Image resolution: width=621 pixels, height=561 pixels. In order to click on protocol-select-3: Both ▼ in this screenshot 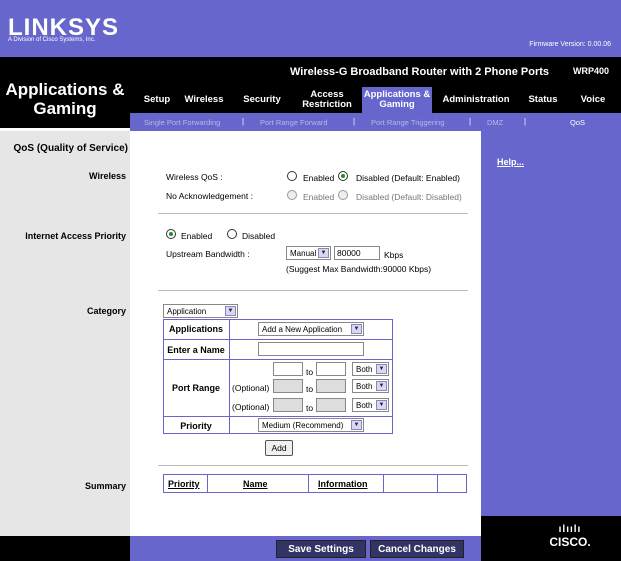, I will do `click(370, 405)`.